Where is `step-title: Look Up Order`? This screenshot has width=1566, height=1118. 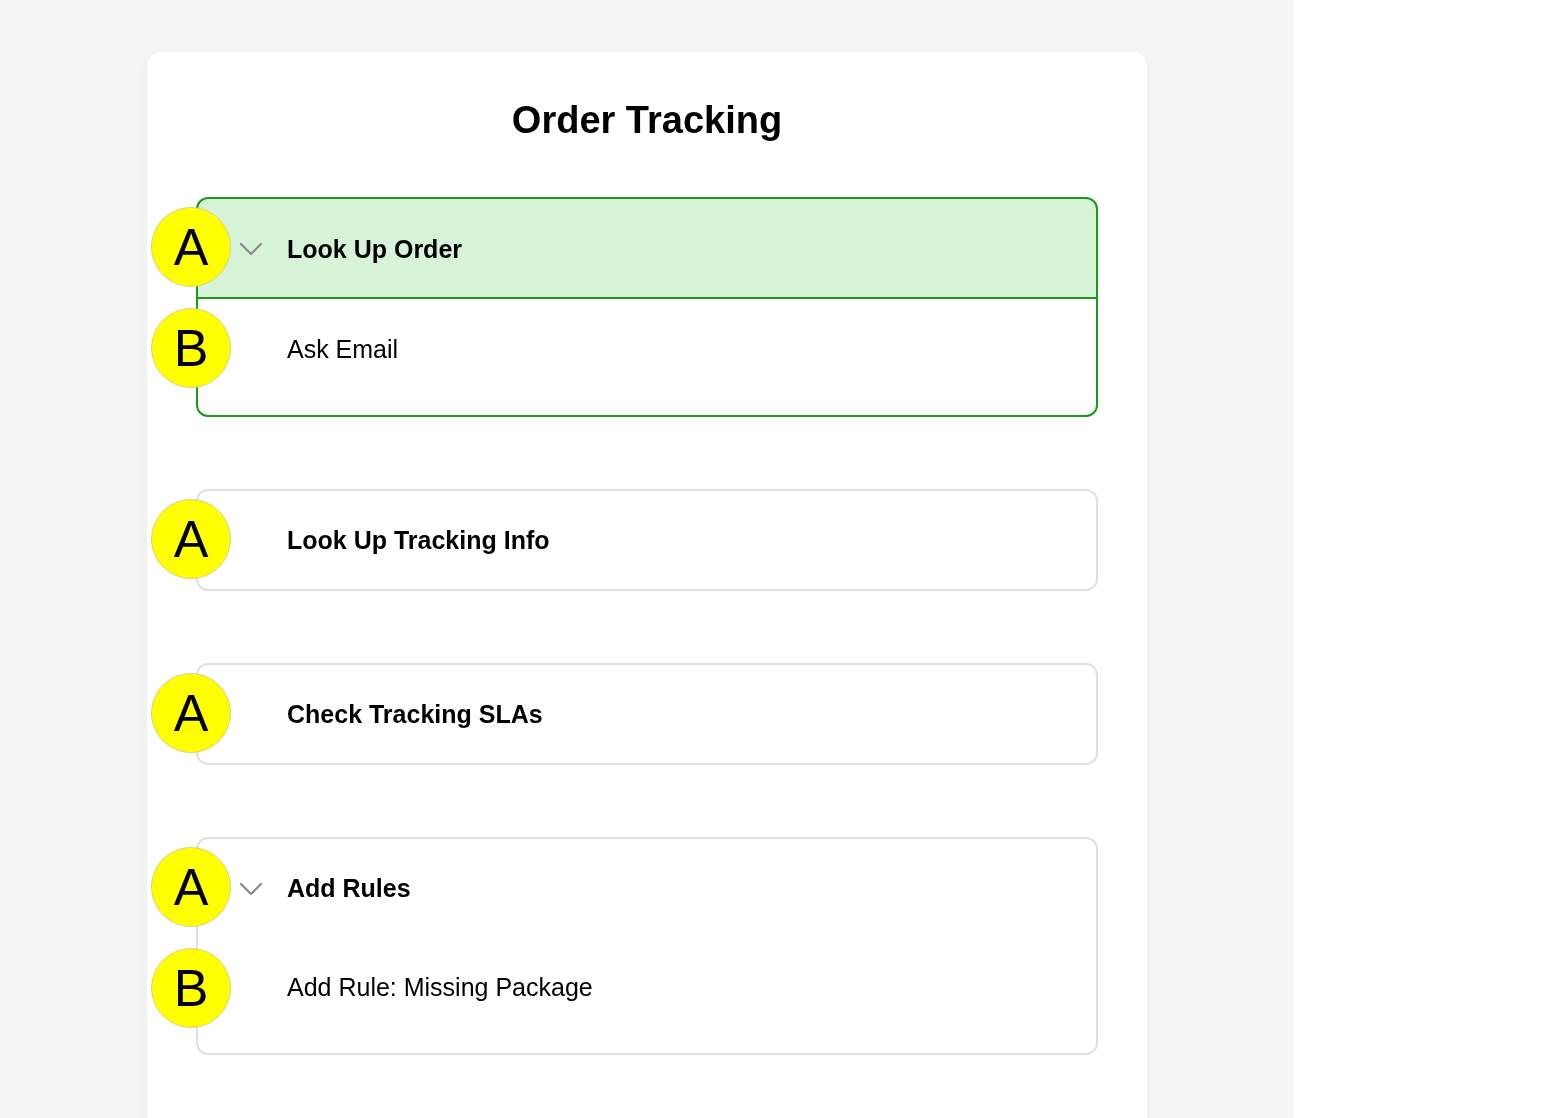
step-title: Look Up Order is located at coordinates (374, 249).